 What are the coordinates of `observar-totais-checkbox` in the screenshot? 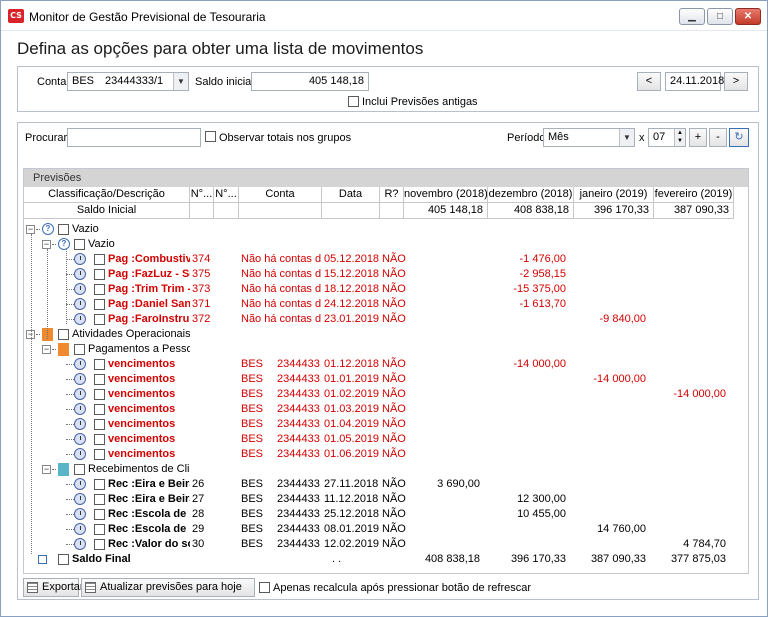 It's located at (210, 136).